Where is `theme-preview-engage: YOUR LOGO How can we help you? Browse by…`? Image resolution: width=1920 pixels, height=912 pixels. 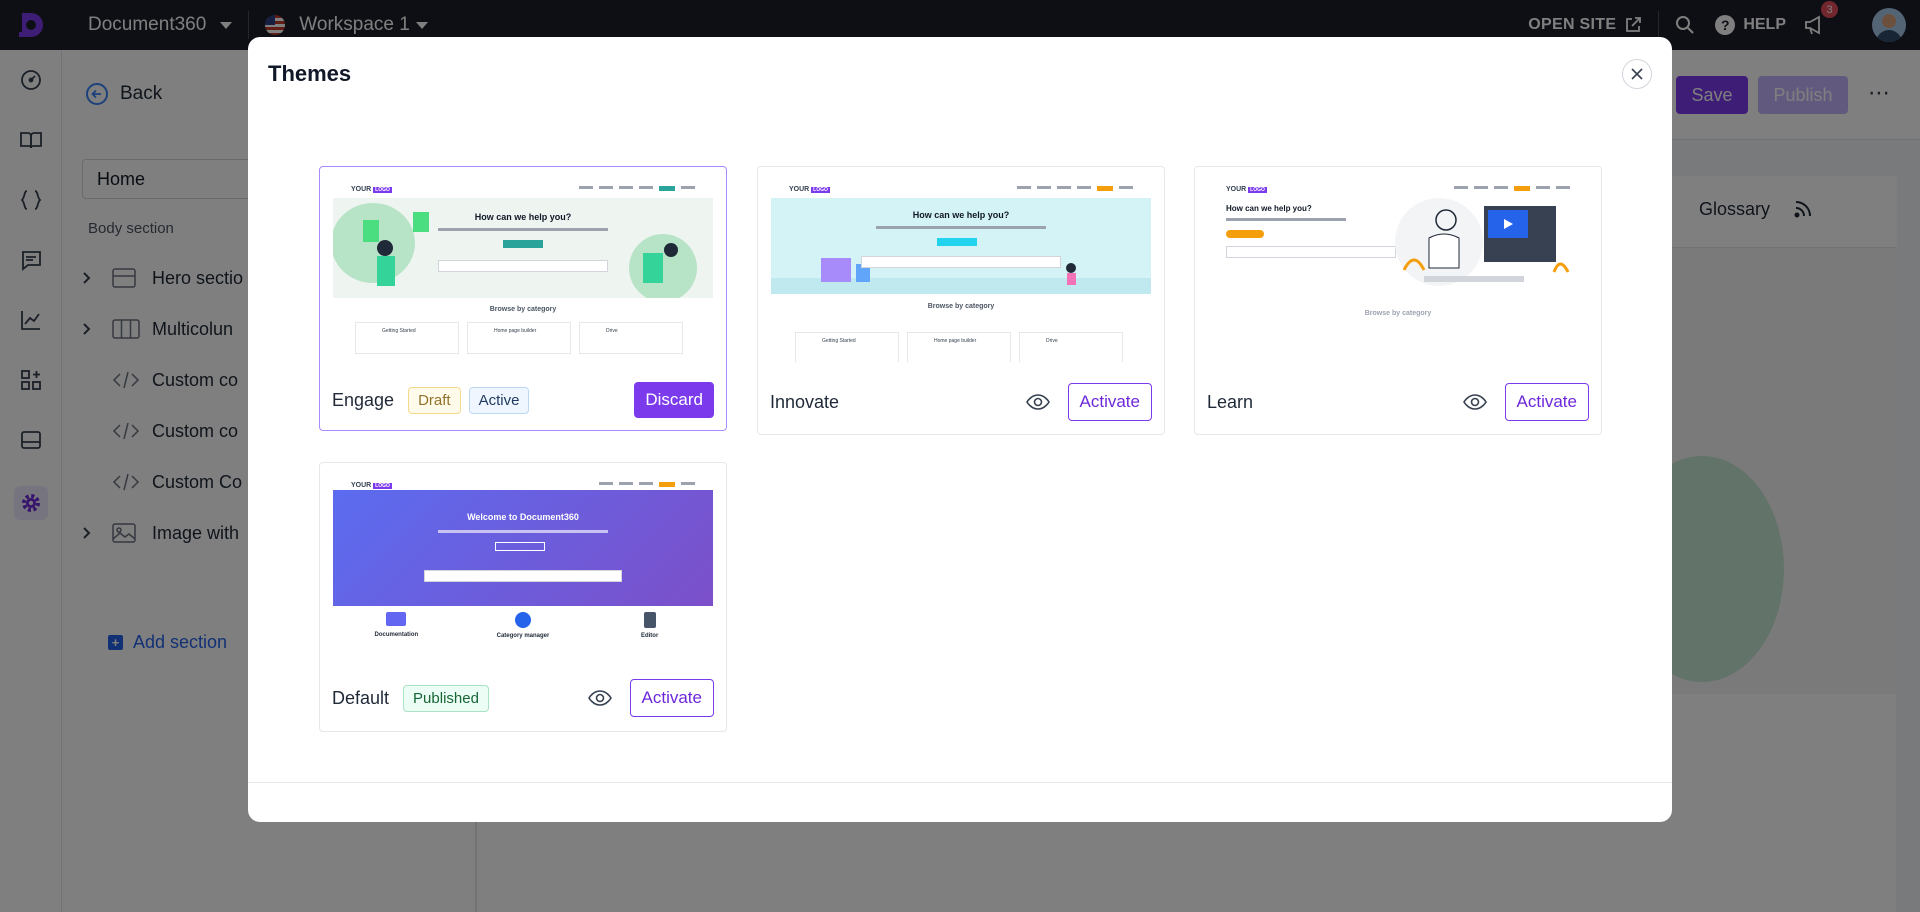
theme-preview-engage: YOUR LOGO How can we help you? Browse by… is located at coordinates (523, 271).